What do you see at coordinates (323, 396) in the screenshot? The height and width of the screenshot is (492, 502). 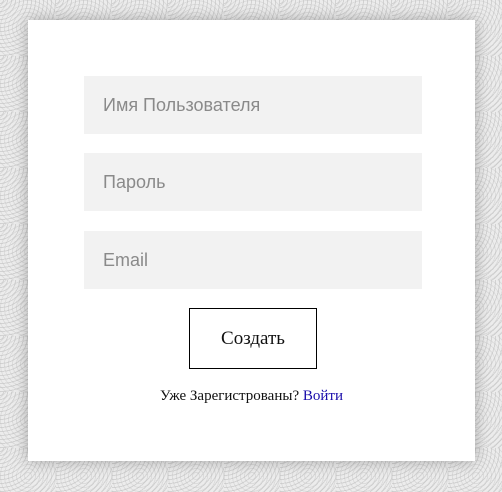 I see `login-link: Войти` at bounding box center [323, 396].